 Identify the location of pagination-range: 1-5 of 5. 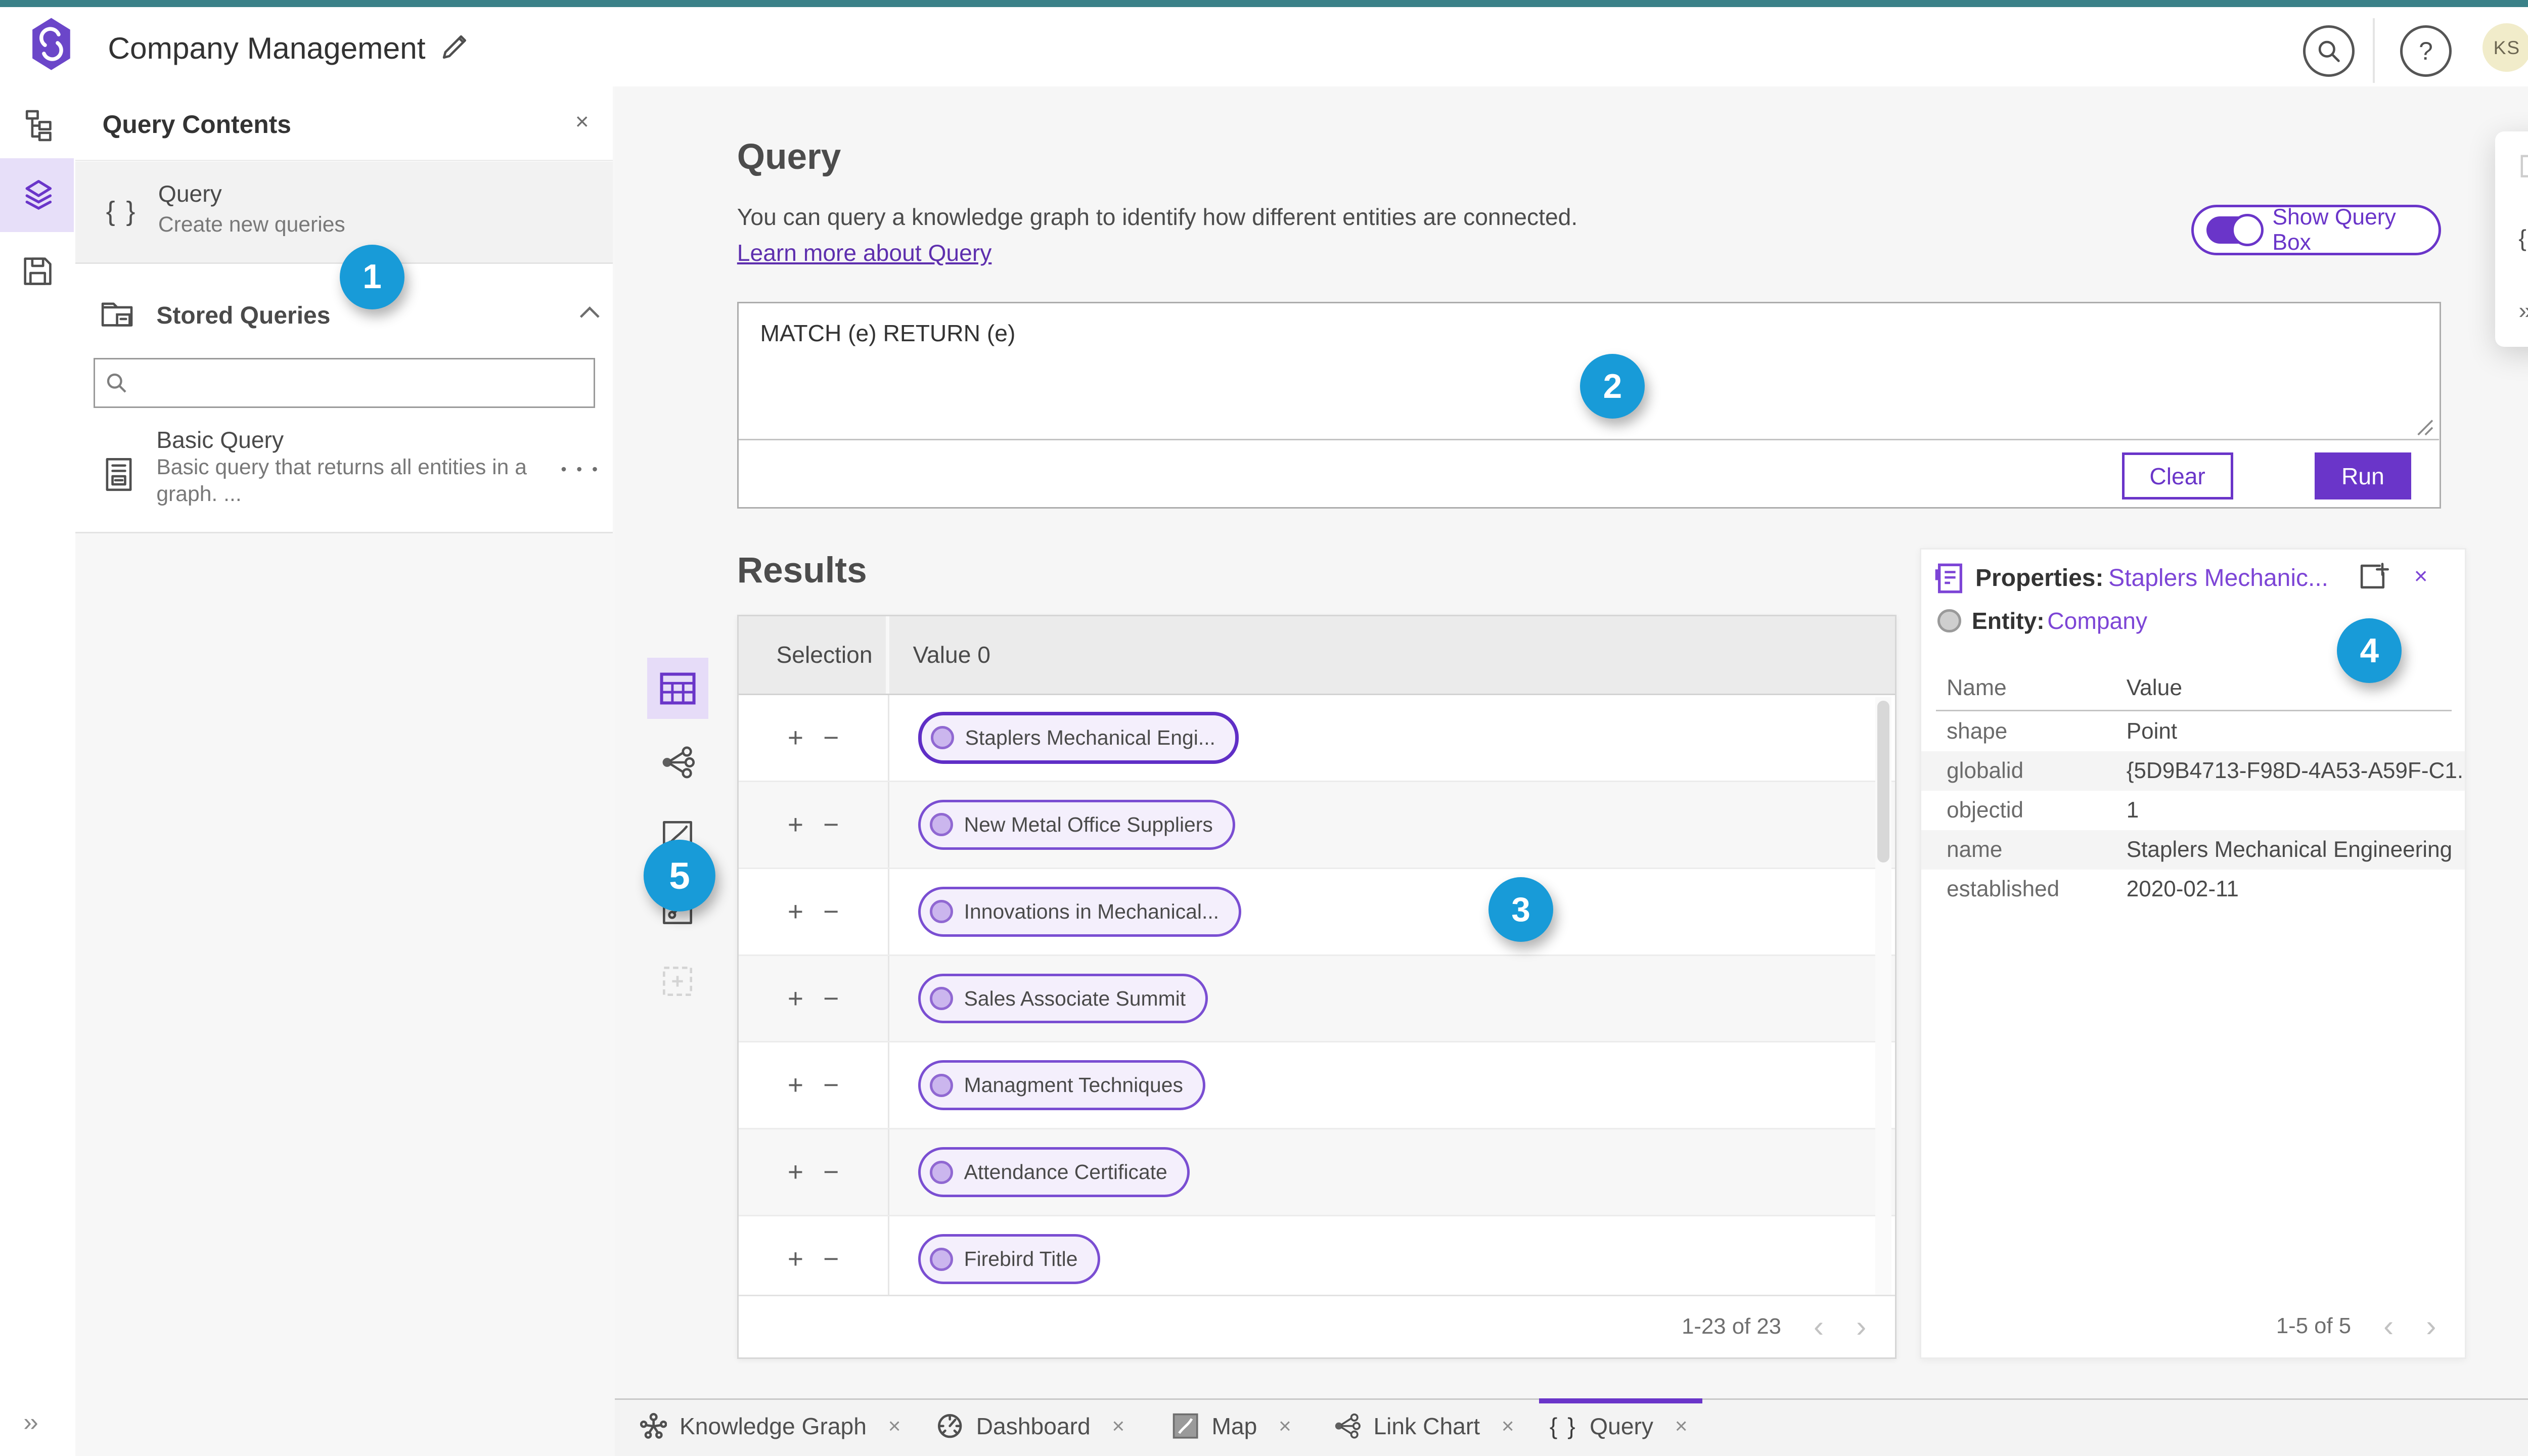
(2314, 1325).